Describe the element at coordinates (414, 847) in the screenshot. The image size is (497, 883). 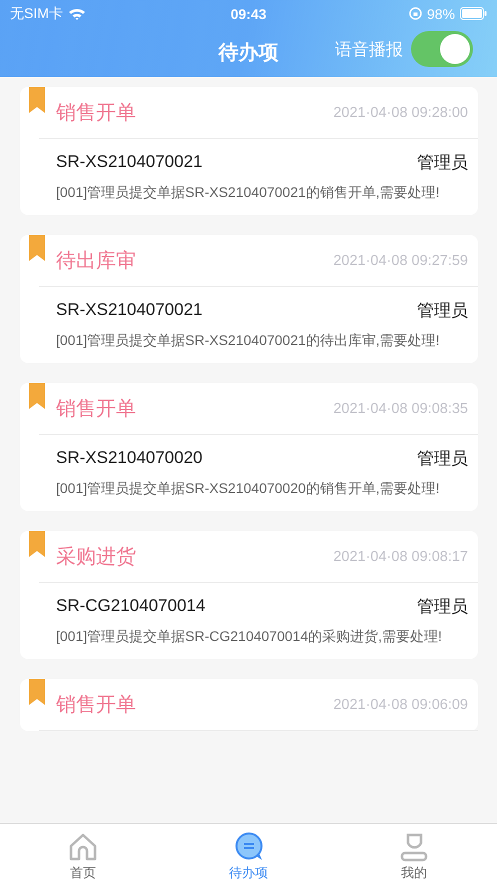
I see `user-icon` at that location.